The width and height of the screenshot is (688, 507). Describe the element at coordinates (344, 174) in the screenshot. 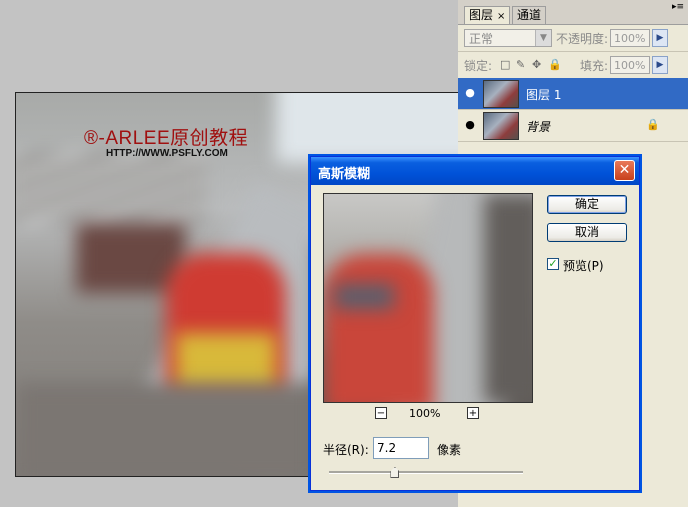

I see `dialog-title: 高斯模糊` at that location.